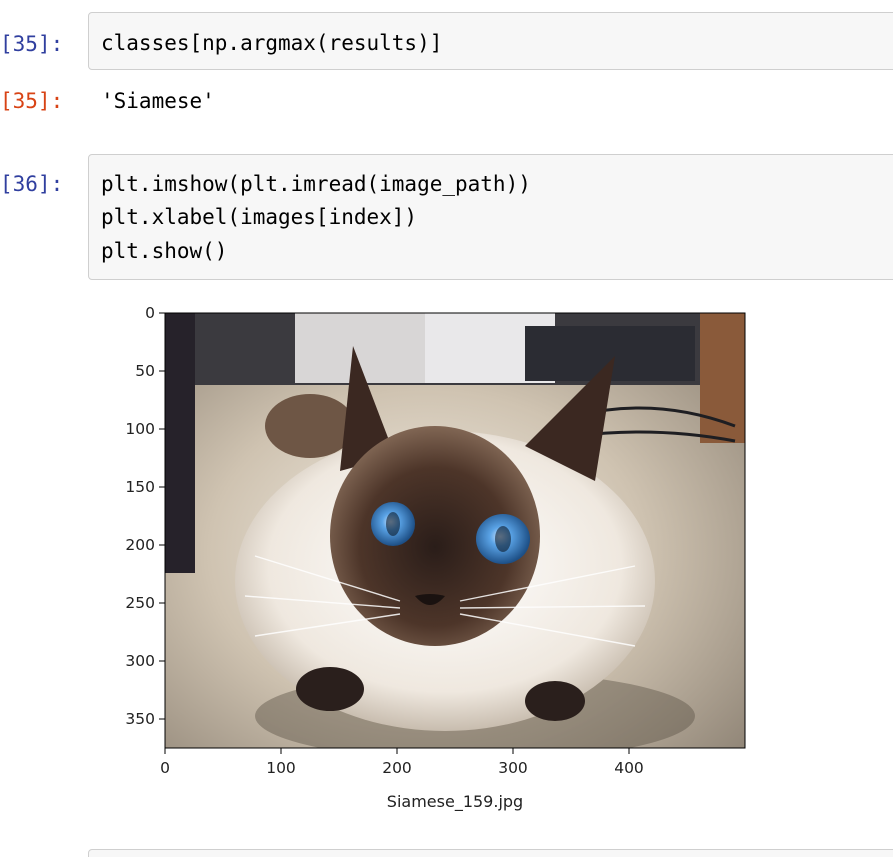 The image size is (893, 857). Describe the element at coordinates (150, 313) in the screenshot. I see `y-tick-label: 0` at that location.